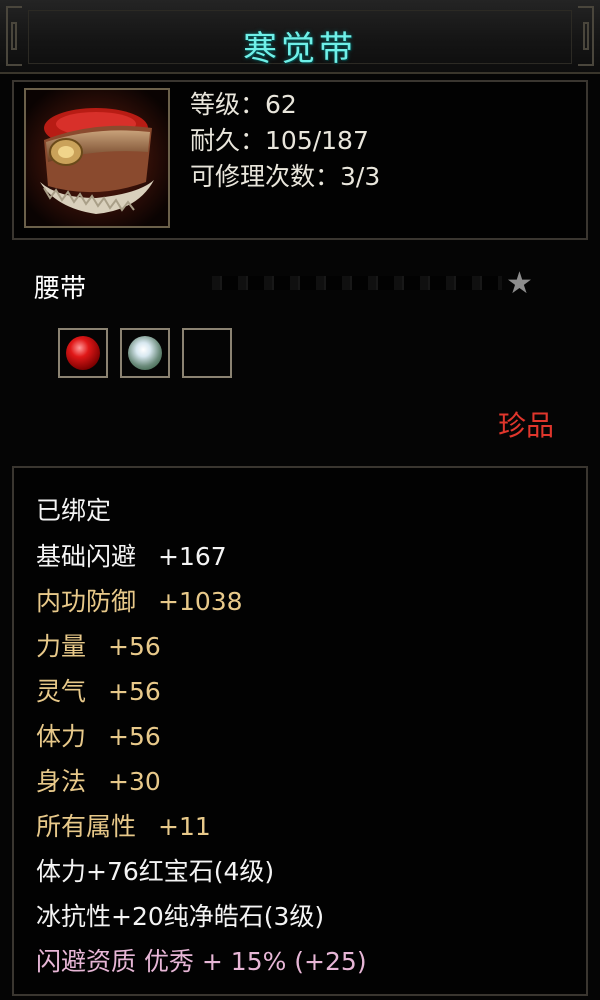 This screenshot has width=600, height=1000. What do you see at coordinates (61, 646) in the screenshot?
I see `attribute-name: 力量` at bounding box center [61, 646].